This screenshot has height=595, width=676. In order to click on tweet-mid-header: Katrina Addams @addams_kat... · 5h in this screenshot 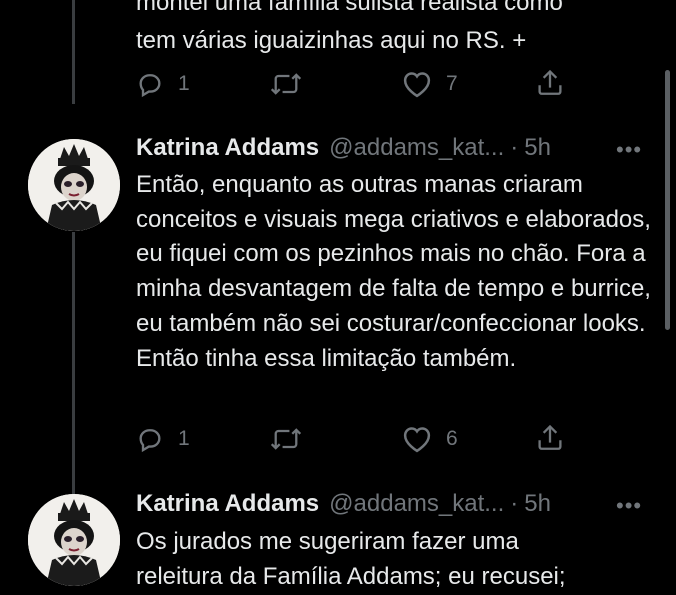, I will do `click(343, 150)`.